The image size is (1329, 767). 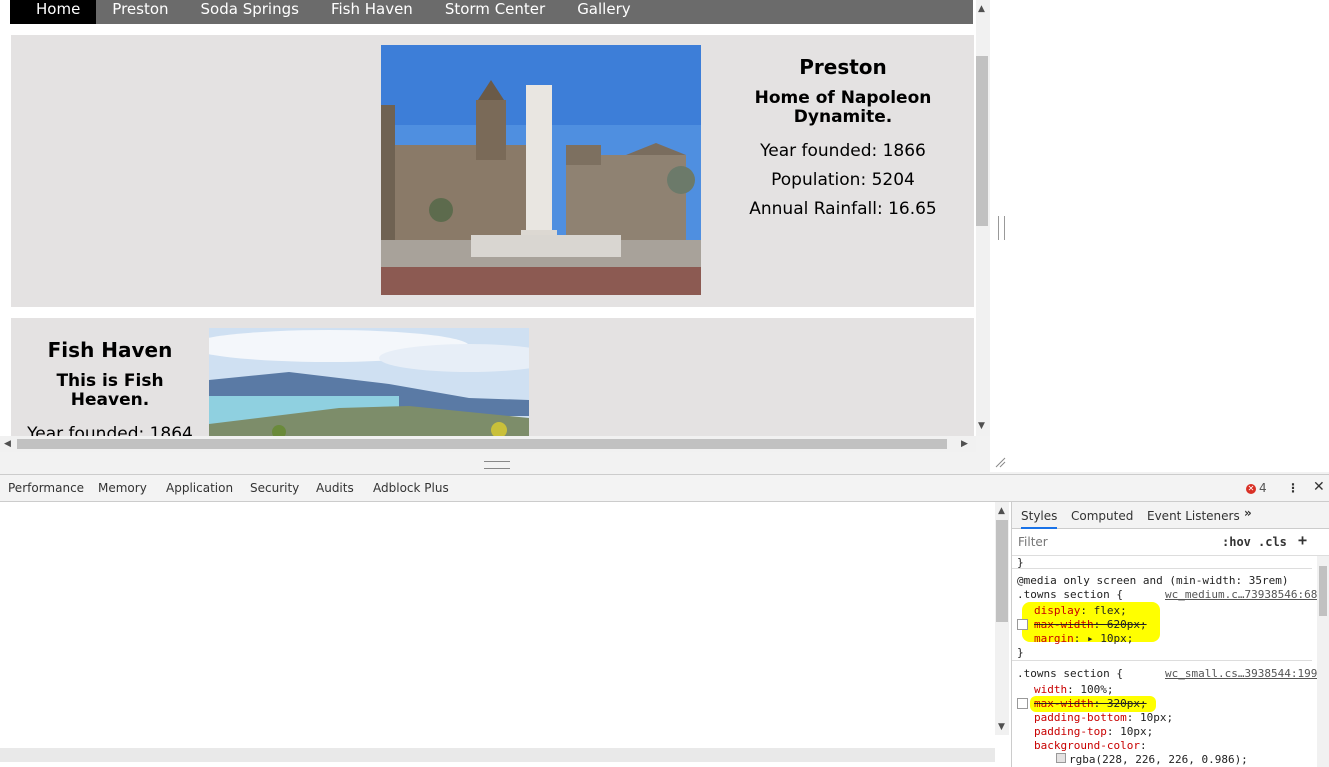 What do you see at coordinates (122, 488) in the screenshot?
I see `tab-memory: Memory` at bounding box center [122, 488].